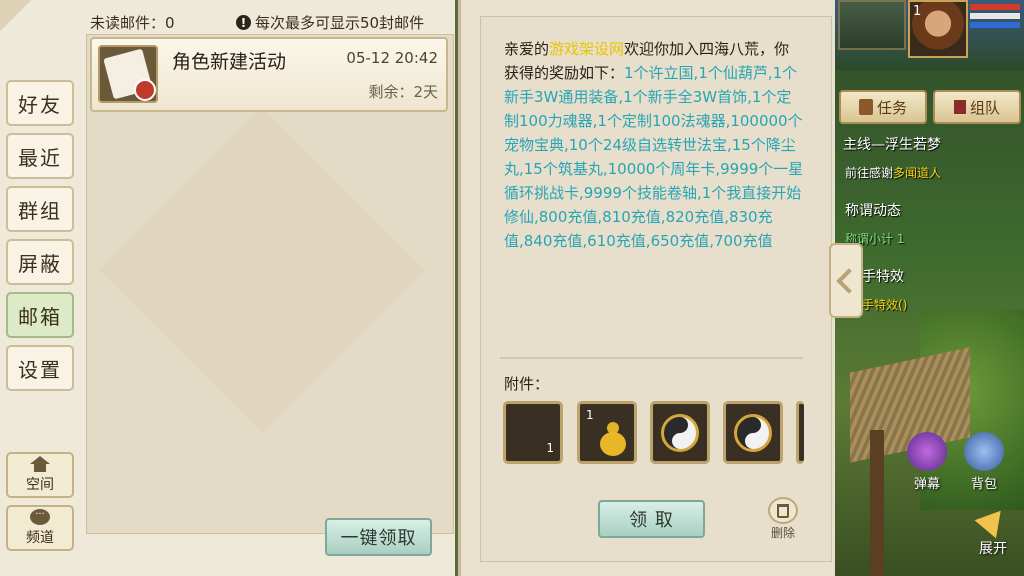 The width and height of the screenshot is (1024, 576). What do you see at coordinates (340, 23) in the screenshot?
I see `mail-limit-text: 每次最多可显示50封邮件` at bounding box center [340, 23].